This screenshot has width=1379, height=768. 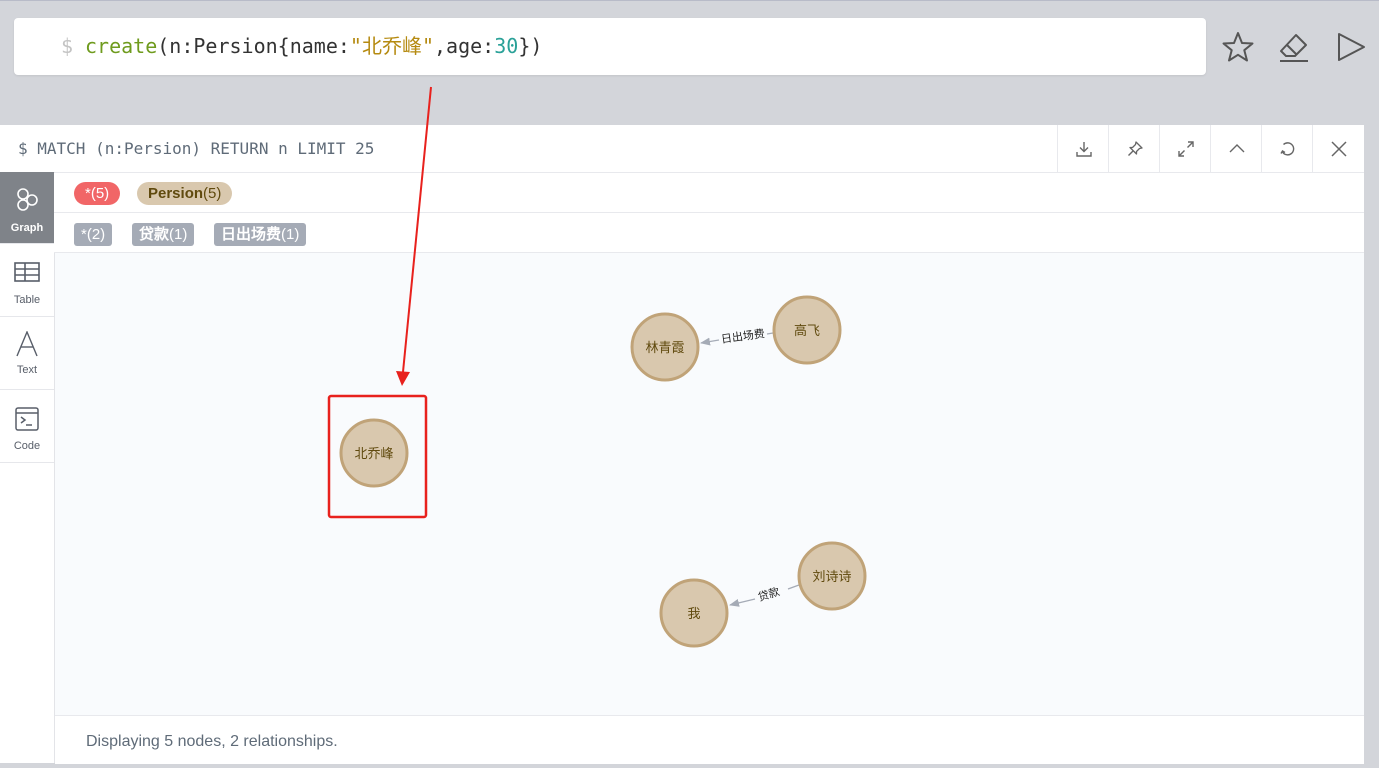 What do you see at coordinates (464, 46) in the screenshot?
I see `code-part-2: ,age:` at bounding box center [464, 46].